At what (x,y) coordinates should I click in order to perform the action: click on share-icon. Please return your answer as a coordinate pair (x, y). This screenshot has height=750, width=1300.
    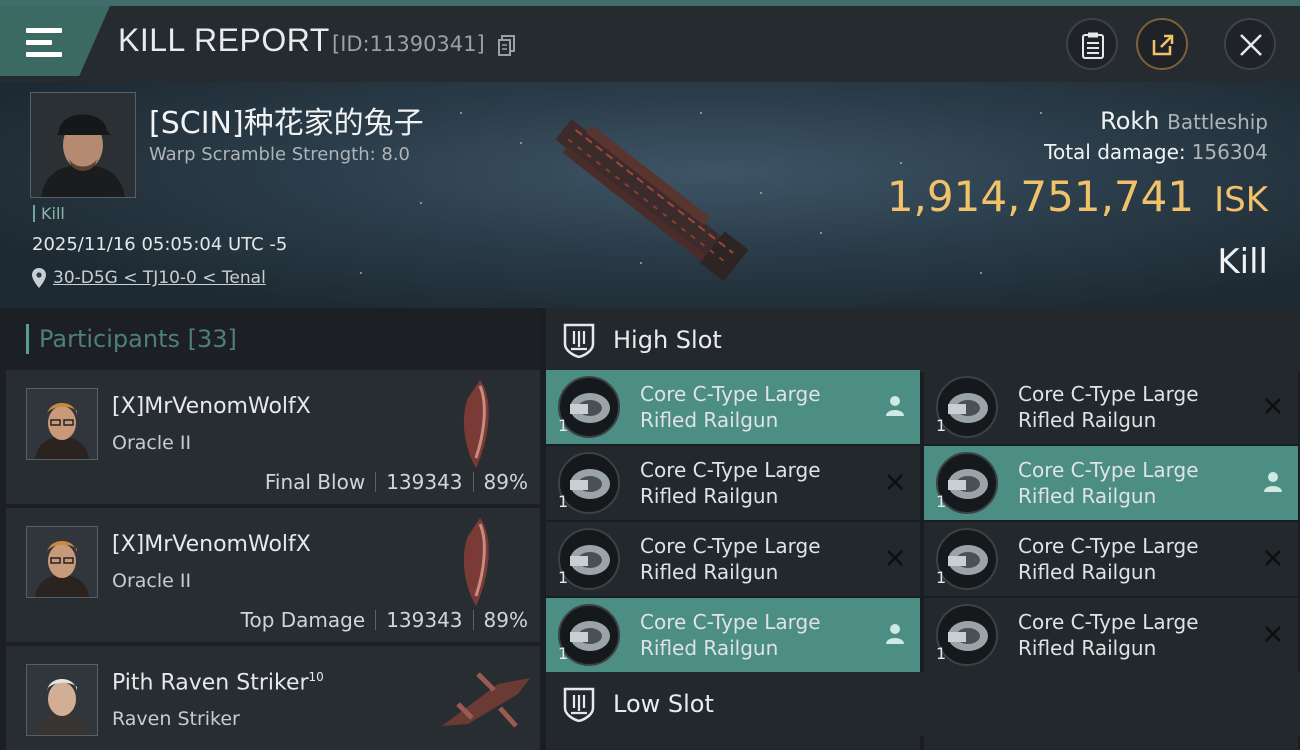
    Looking at the image, I should click on (1163, 45).